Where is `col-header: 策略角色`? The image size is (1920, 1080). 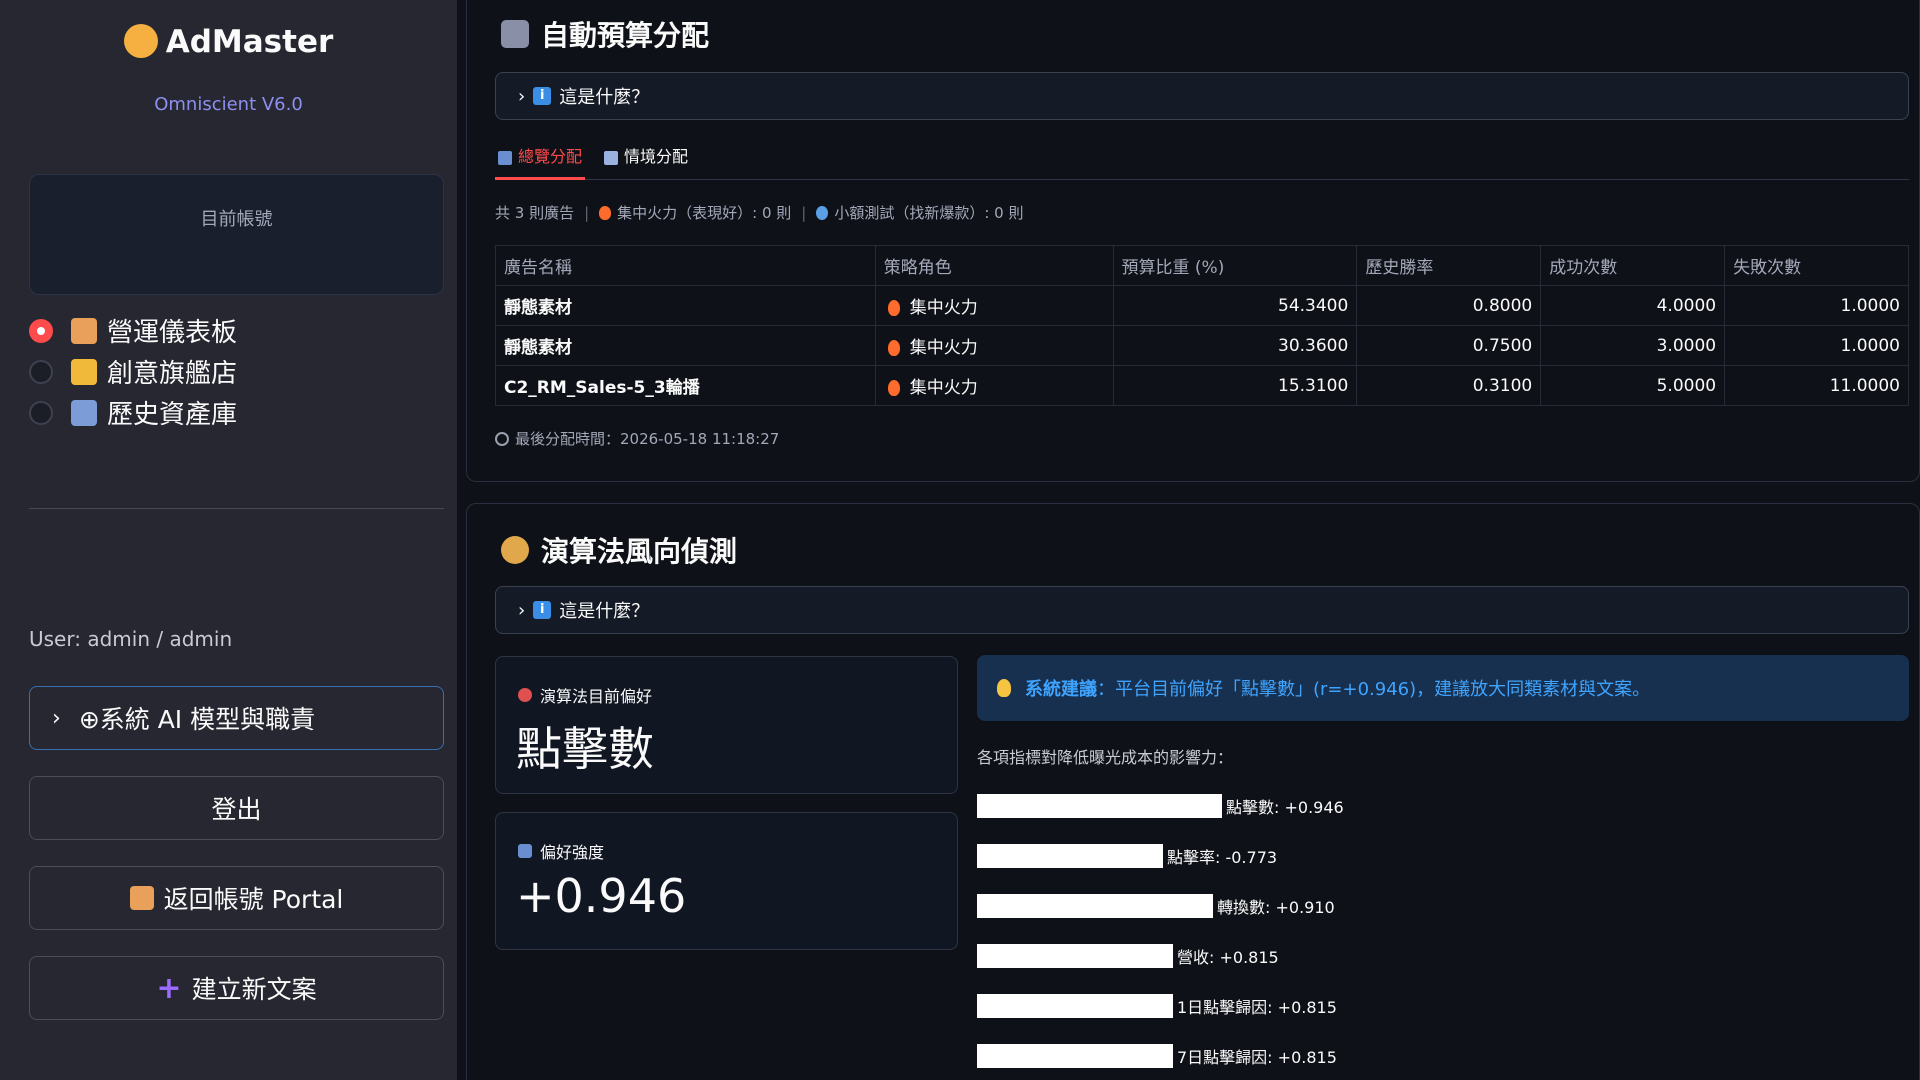 col-header: 策略角色 is located at coordinates (994, 265).